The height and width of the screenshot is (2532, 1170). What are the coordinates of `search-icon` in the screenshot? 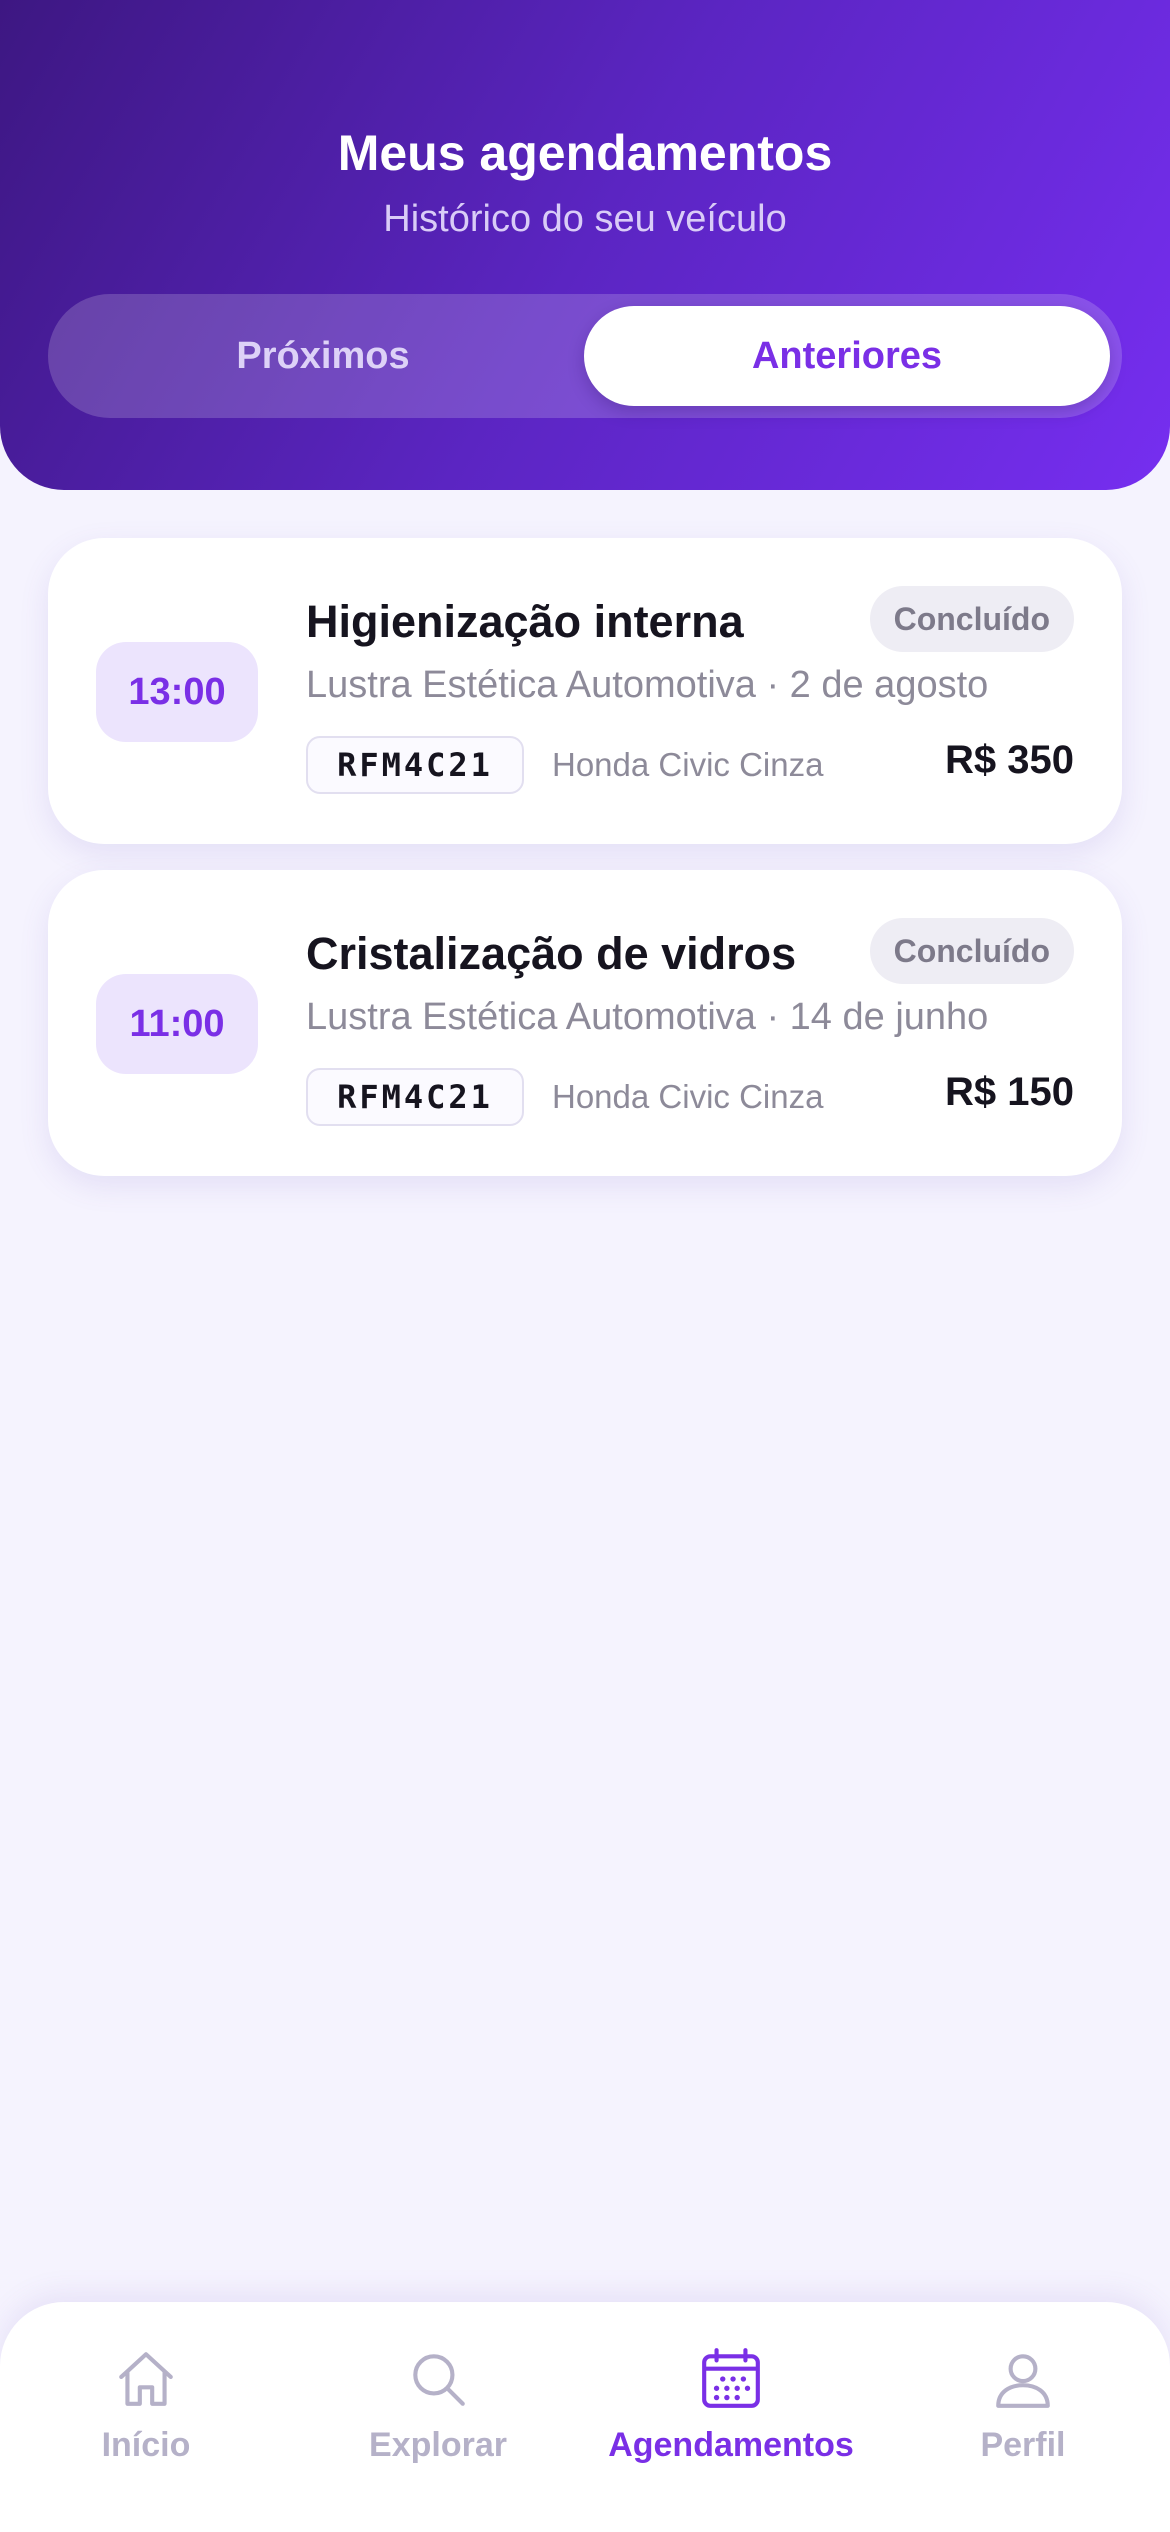 It's located at (439, 2380).